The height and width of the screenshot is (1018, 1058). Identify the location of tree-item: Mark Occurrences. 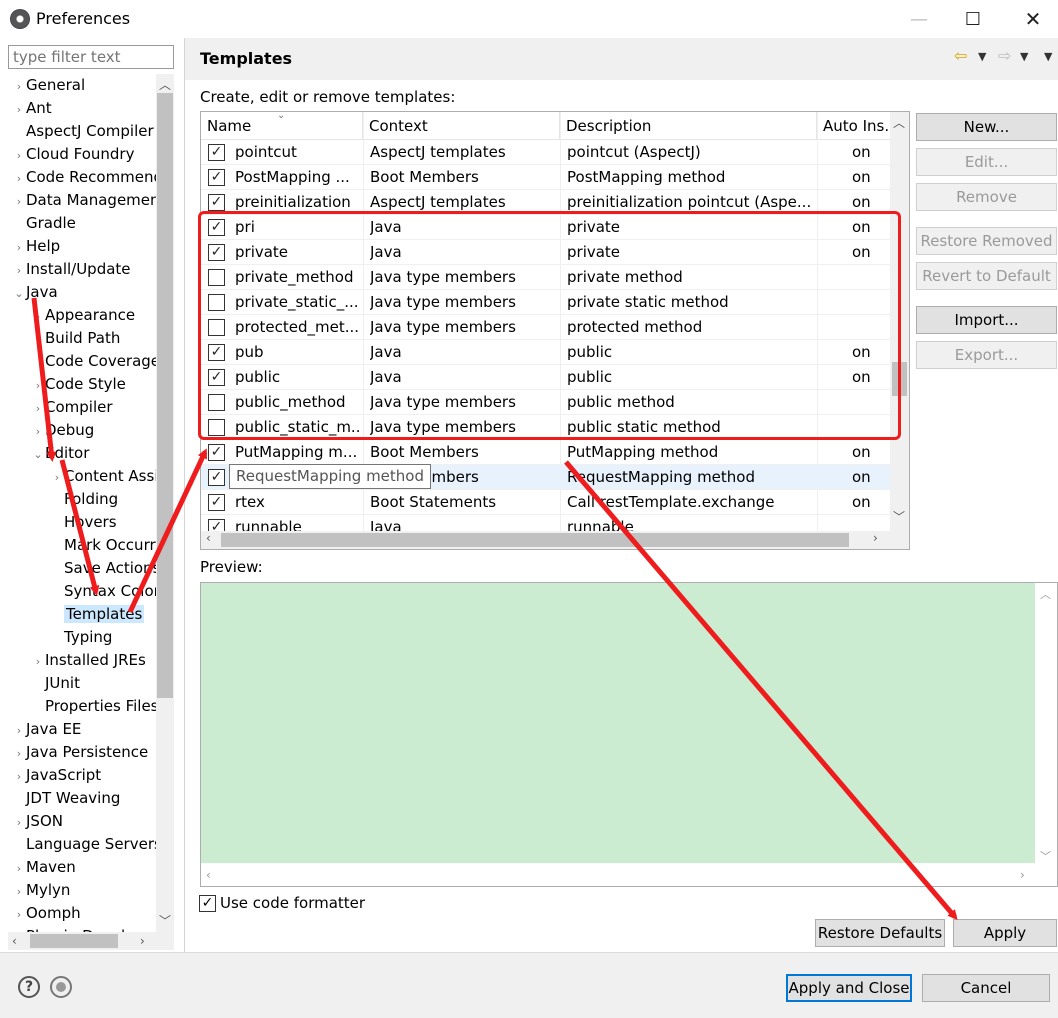
(103, 545).